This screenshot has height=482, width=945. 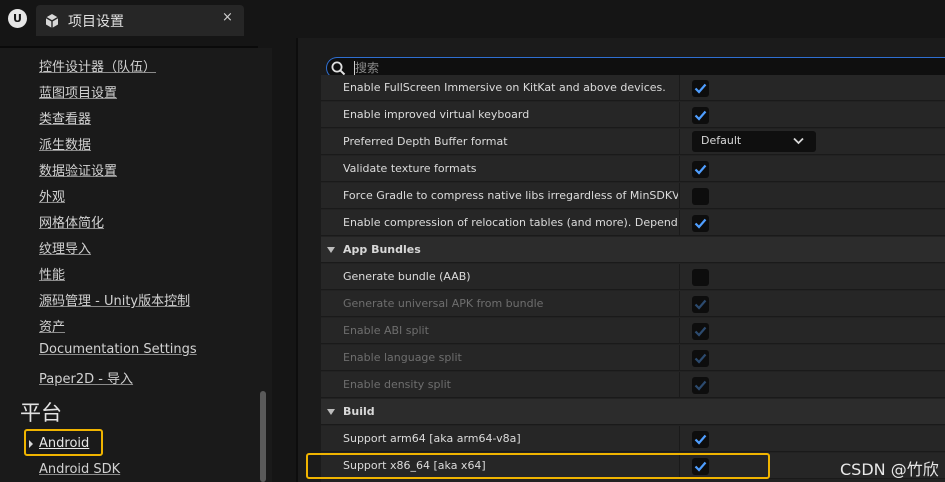 What do you see at coordinates (79, 469) in the screenshot?
I see `nav-item-android-sdk: Android SDK` at bounding box center [79, 469].